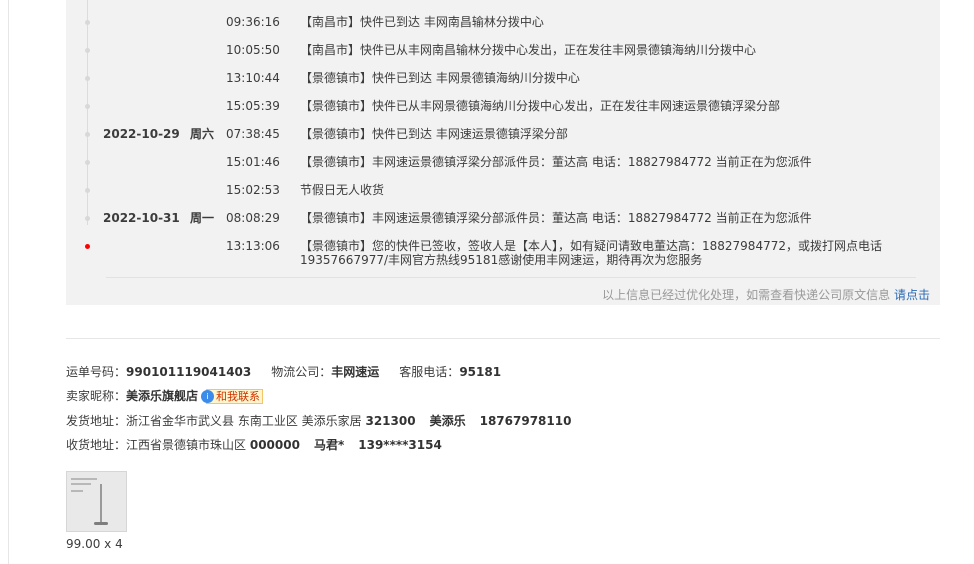 The image size is (974, 564). What do you see at coordinates (202, 218) in the screenshot?
I see `event-weekday: 周一` at bounding box center [202, 218].